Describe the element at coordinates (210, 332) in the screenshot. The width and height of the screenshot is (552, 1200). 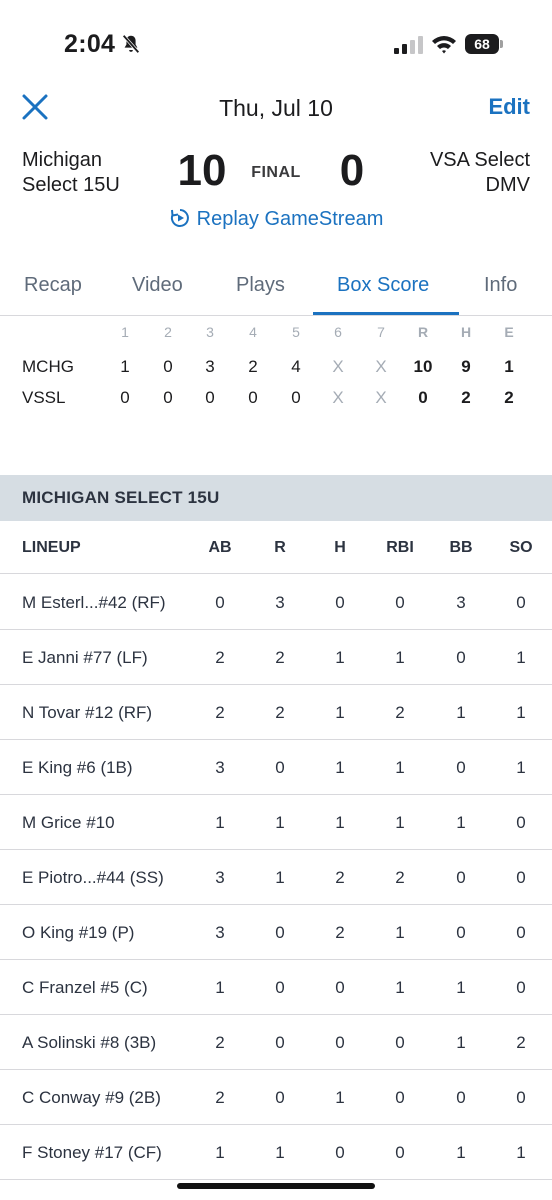
I see `inning-header: 3` at that location.